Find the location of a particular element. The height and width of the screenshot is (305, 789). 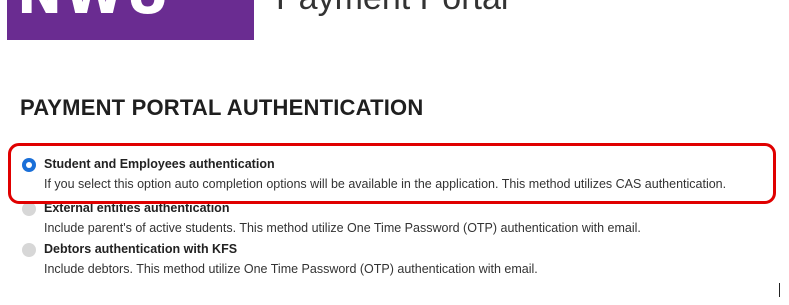

portal-title: Payment Portal is located at coordinates (392, 9).